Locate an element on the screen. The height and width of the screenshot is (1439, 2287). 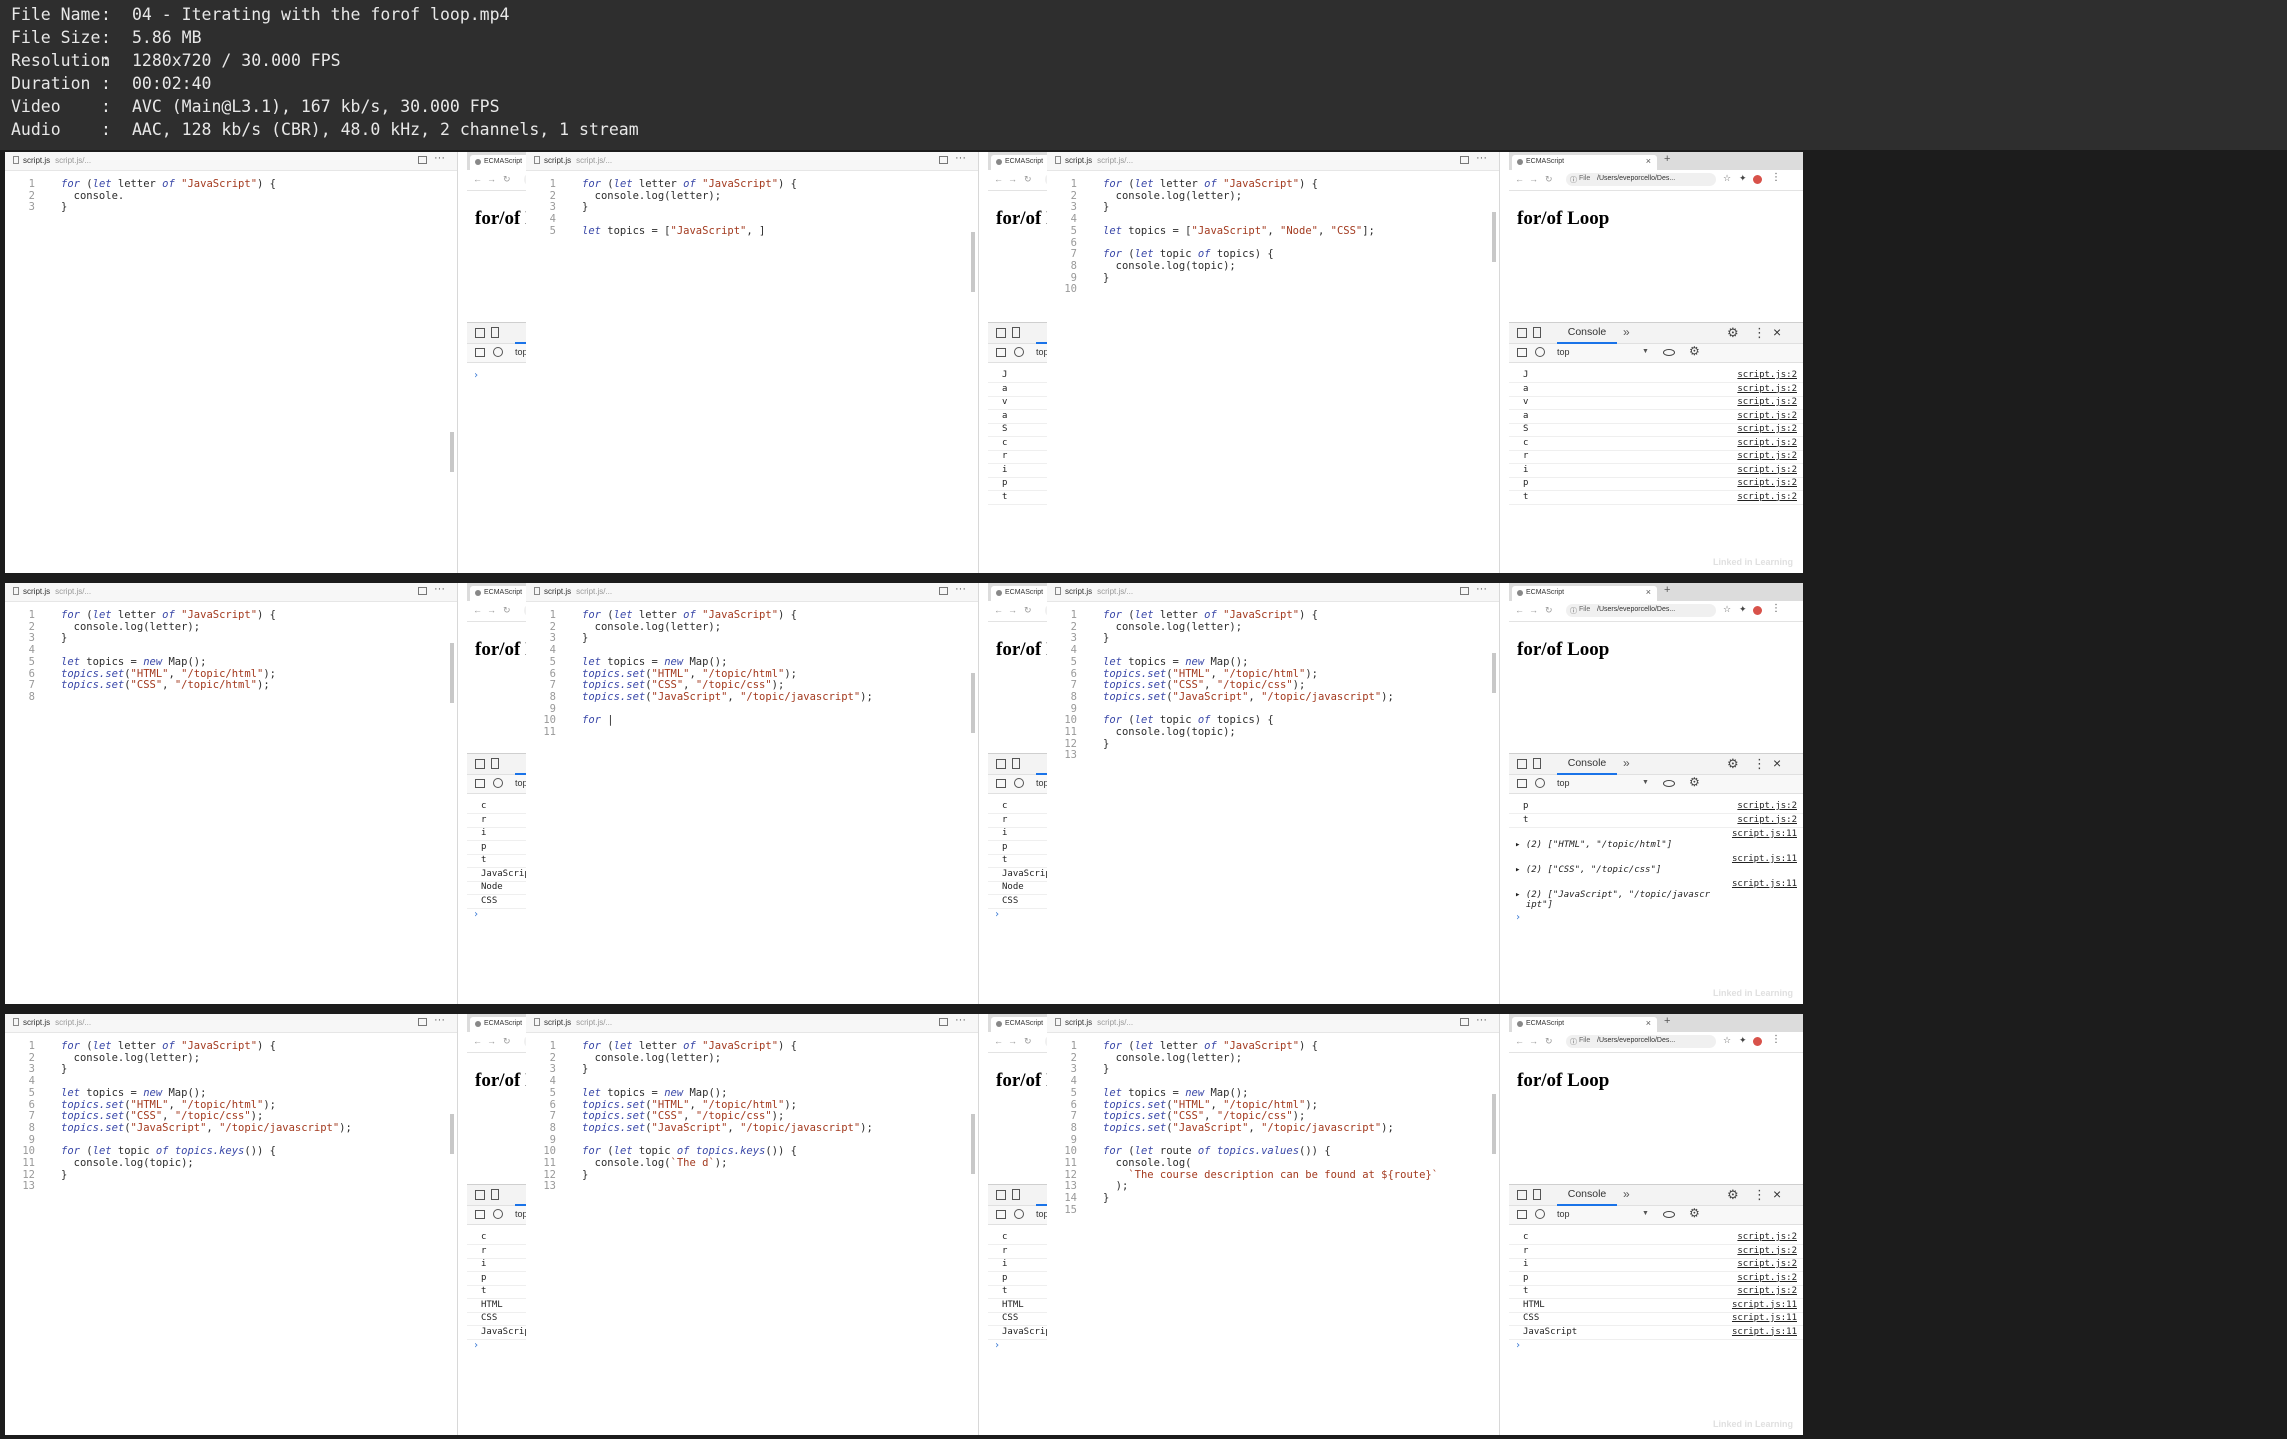
console-array-entry: ▸ (2) ["HTML", "/topic/html"] is located at coordinates (1593, 845).